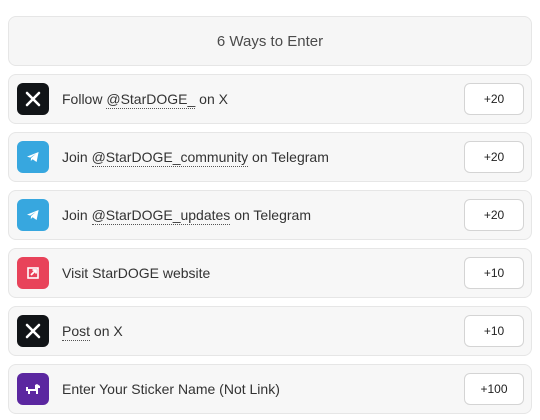 The width and height of the screenshot is (540, 420). What do you see at coordinates (33, 273) in the screenshot?
I see `external-link-icon` at bounding box center [33, 273].